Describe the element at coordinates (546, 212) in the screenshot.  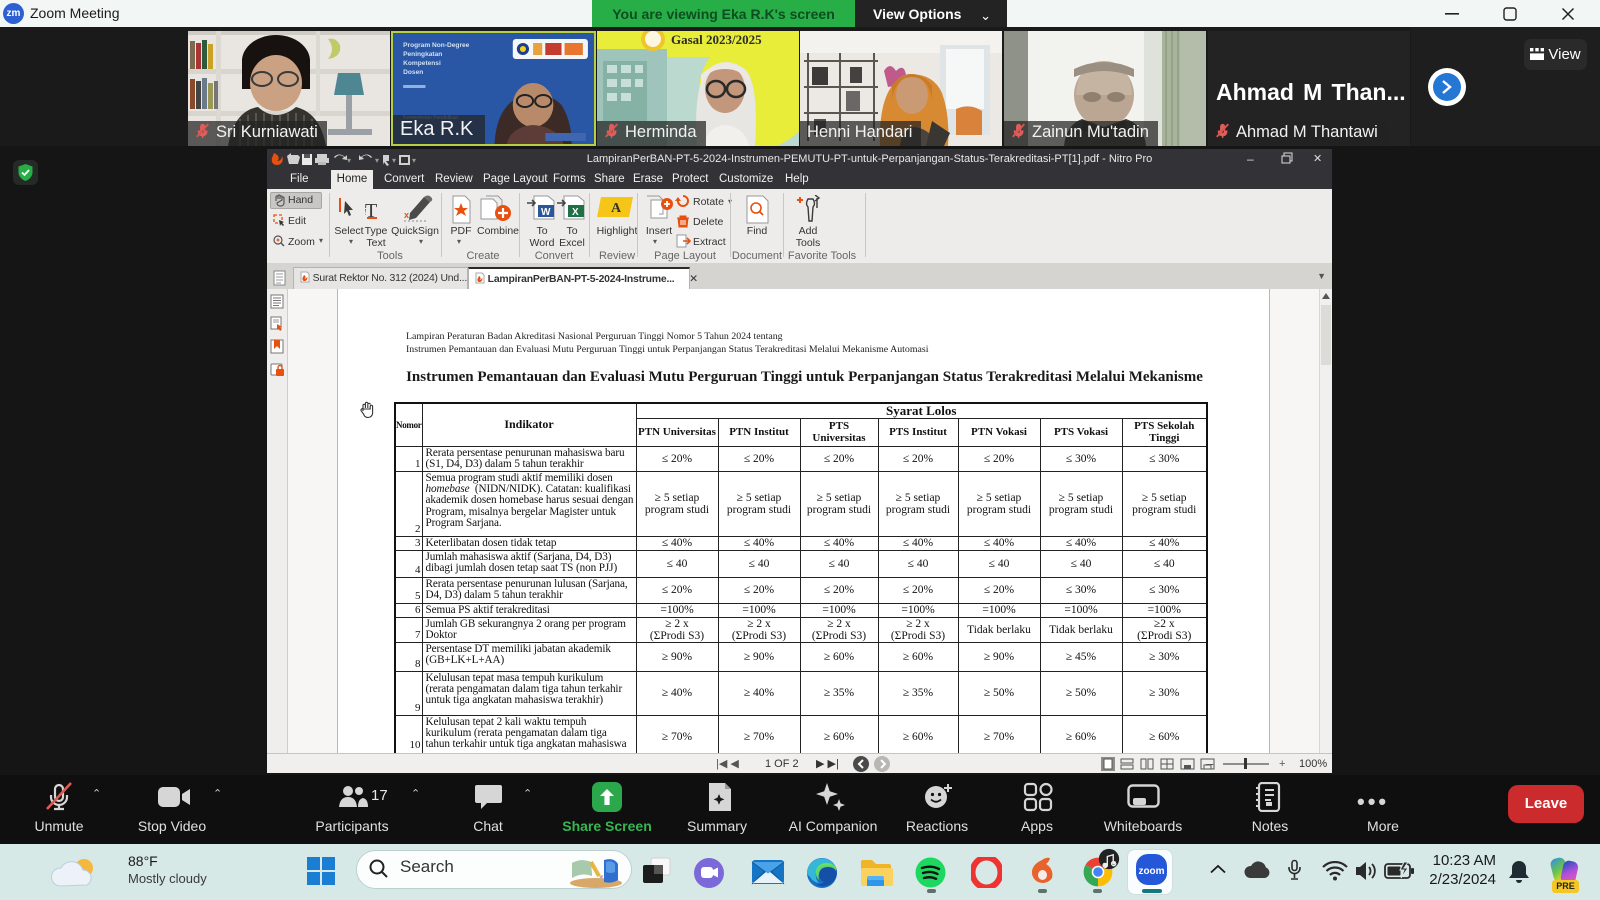
I see `svg-text: W` at that location.